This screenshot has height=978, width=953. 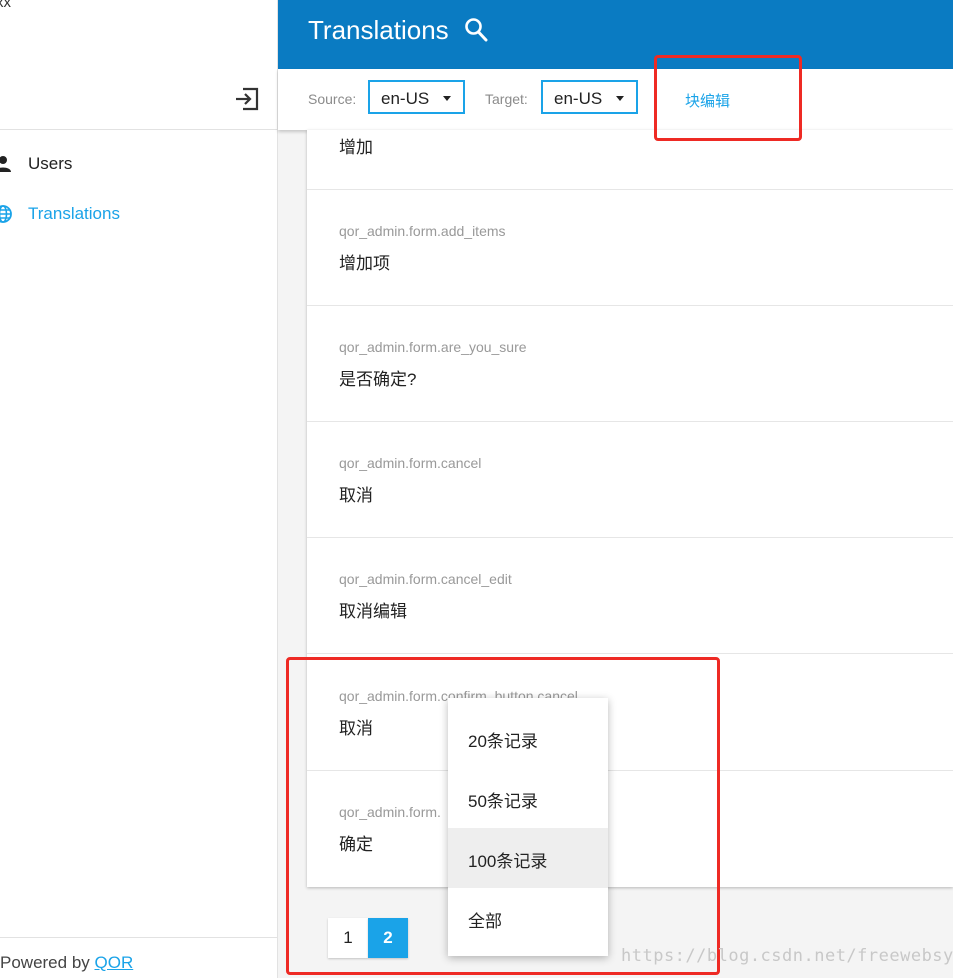 What do you see at coordinates (433, 347) in the screenshot?
I see `translation-key: qor_admin.form.are_you_sure` at bounding box center [433, 347].